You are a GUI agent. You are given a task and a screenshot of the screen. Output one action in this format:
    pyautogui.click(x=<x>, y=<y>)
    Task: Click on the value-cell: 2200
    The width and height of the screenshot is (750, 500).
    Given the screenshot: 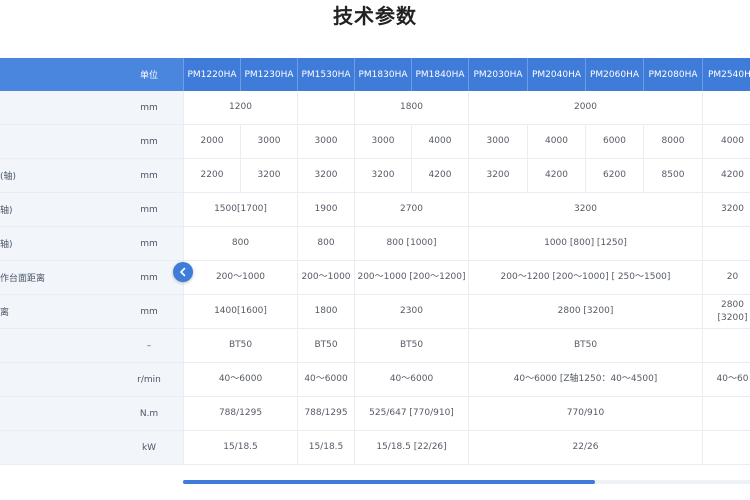 What is the action you would take?
    pyautogui.click(x=211, y=175)
    